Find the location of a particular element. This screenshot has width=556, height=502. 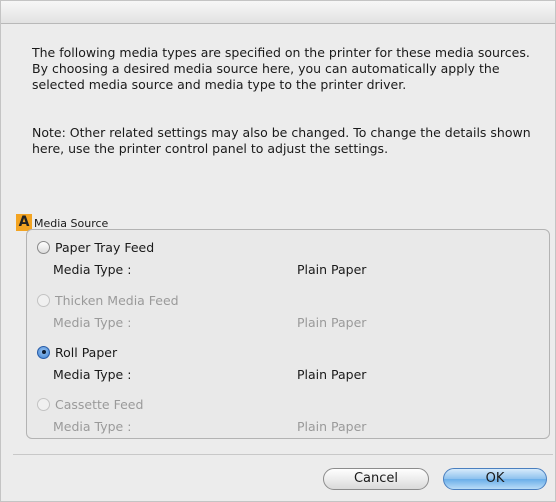

footer-divider is located at coordinates (283, 454).